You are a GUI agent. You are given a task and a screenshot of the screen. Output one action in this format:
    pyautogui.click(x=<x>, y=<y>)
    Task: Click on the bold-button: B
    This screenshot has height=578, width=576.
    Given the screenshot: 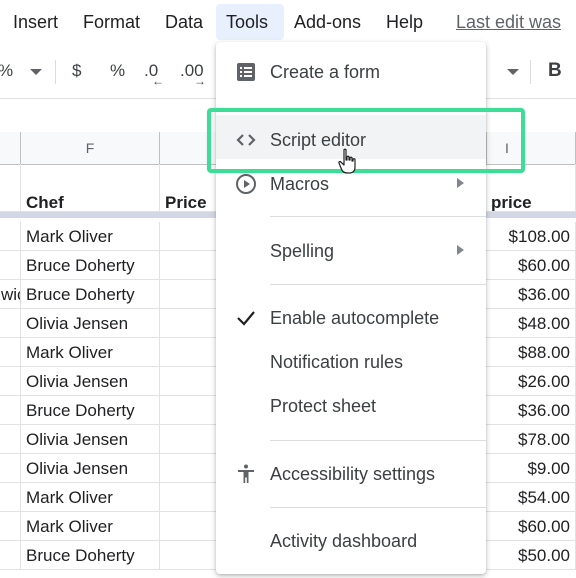 What is the action you would take?
    pyautogui.click(x=555, y=71)
    